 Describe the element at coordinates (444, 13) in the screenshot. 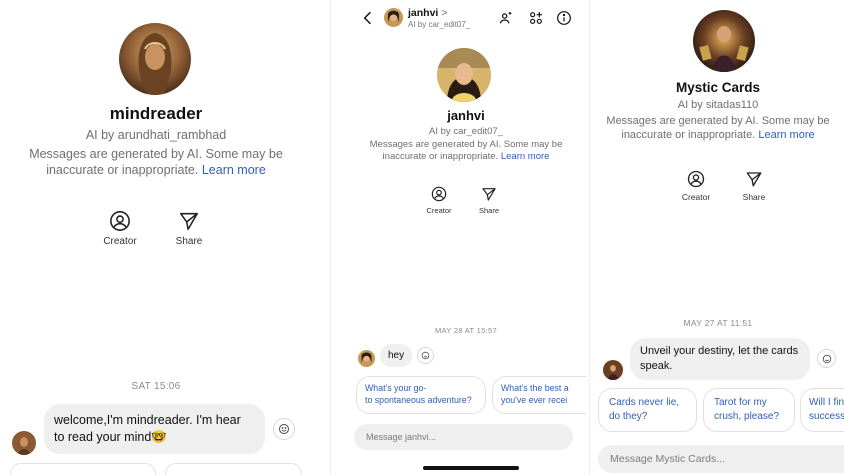

I see `chevron-right-icon: >` at that location.